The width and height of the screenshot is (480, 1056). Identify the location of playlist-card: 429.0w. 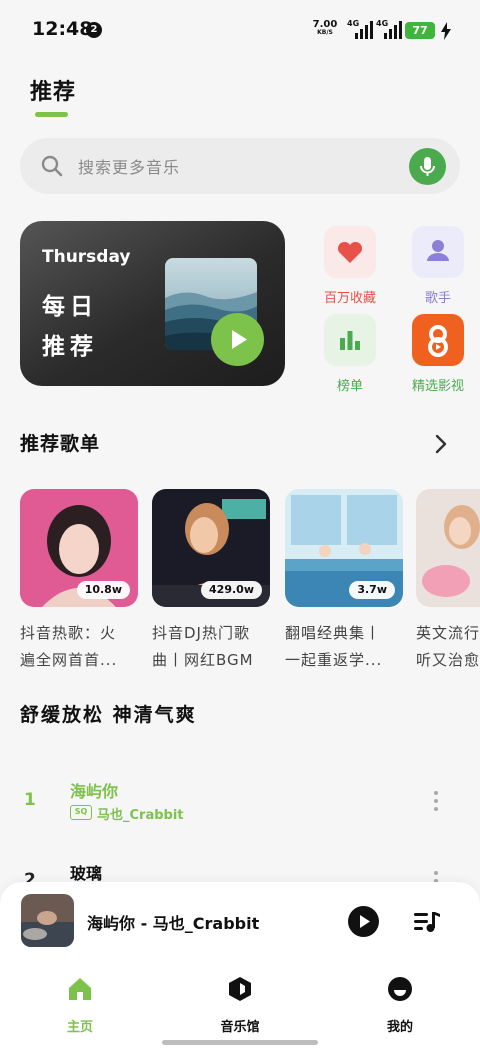
(211, 548).